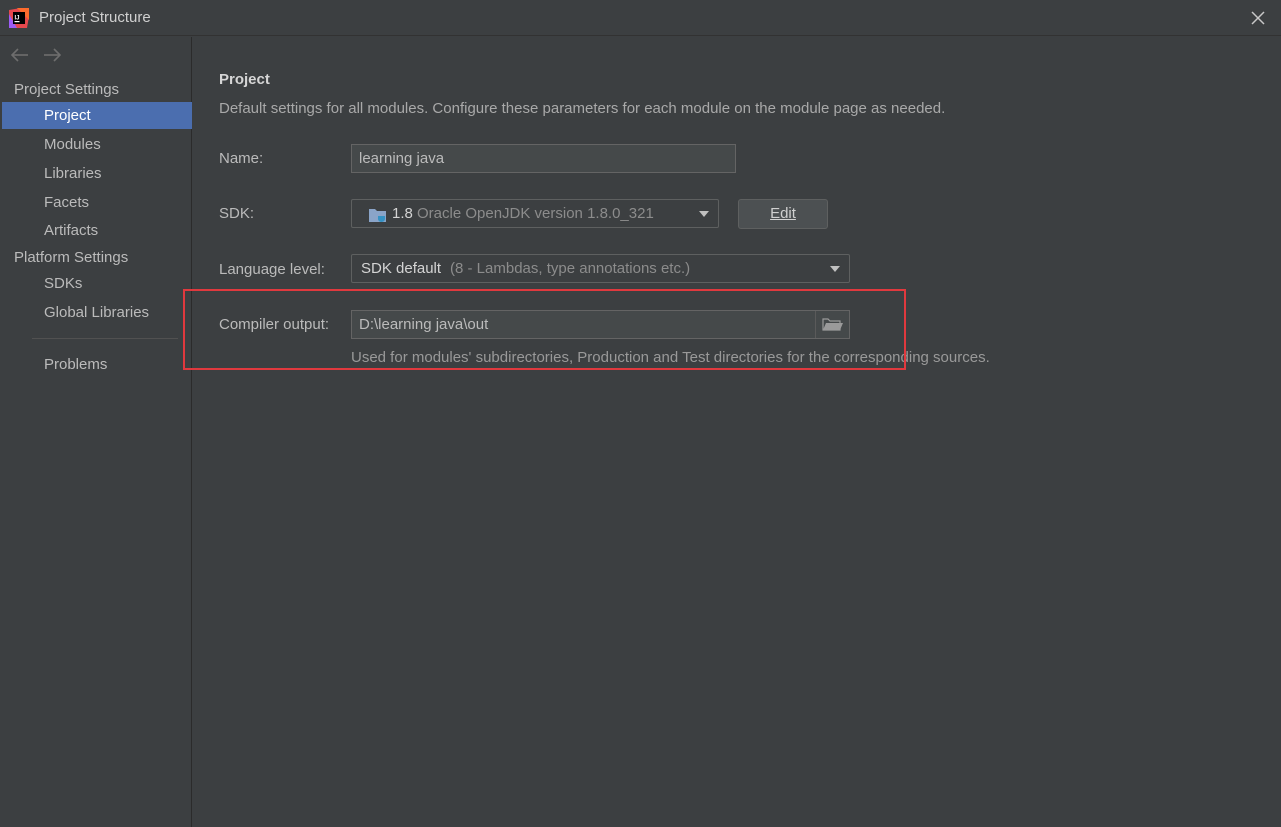  What do you see at coordinates (237, 213) in the screenshot?
I see `sdk-label: SDK:` at bounding box center [237, 213].